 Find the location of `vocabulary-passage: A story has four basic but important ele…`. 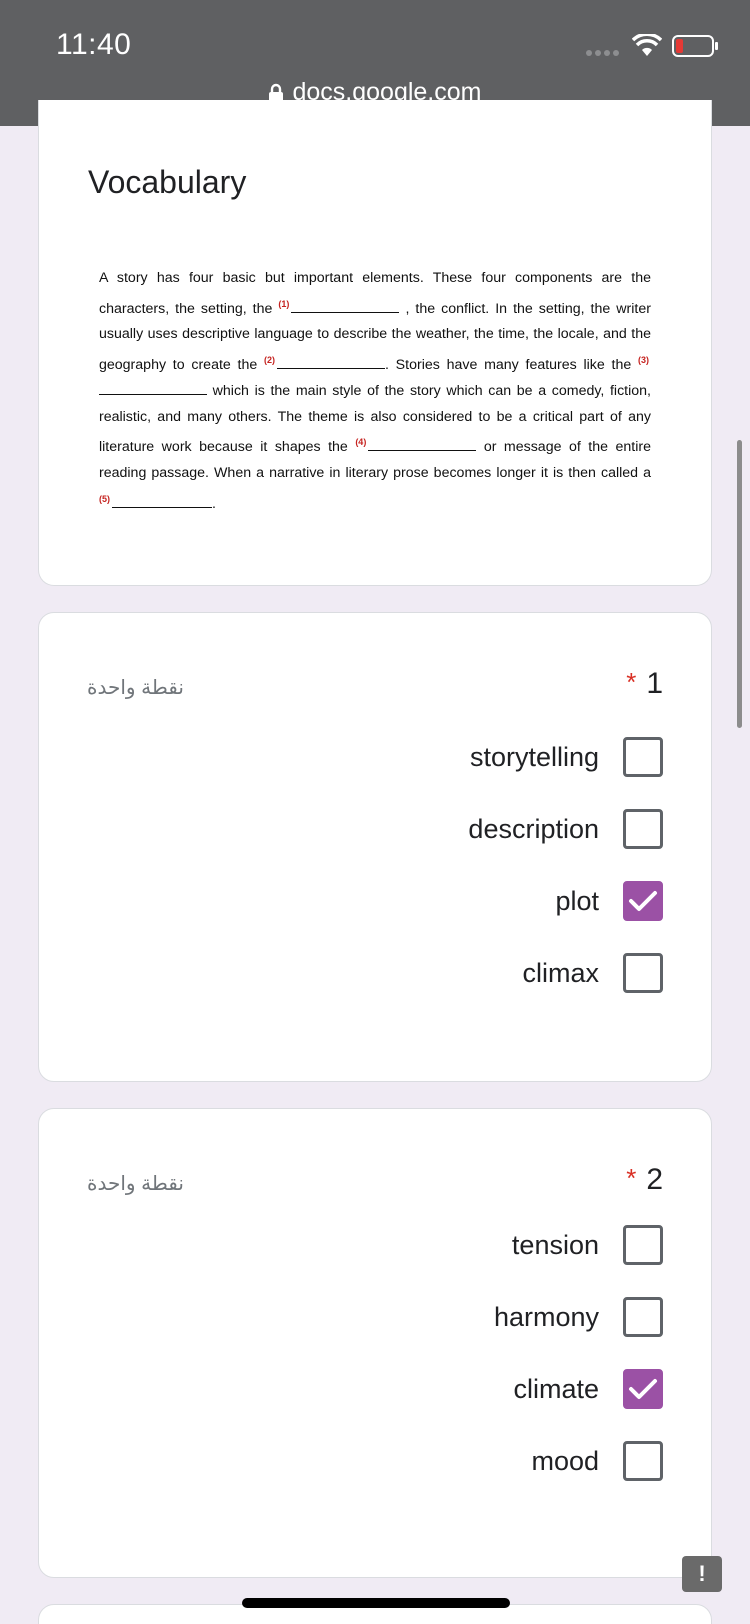

vocabulary-passage: A story has four basic but important ele… is located at coordinates (375, 391).